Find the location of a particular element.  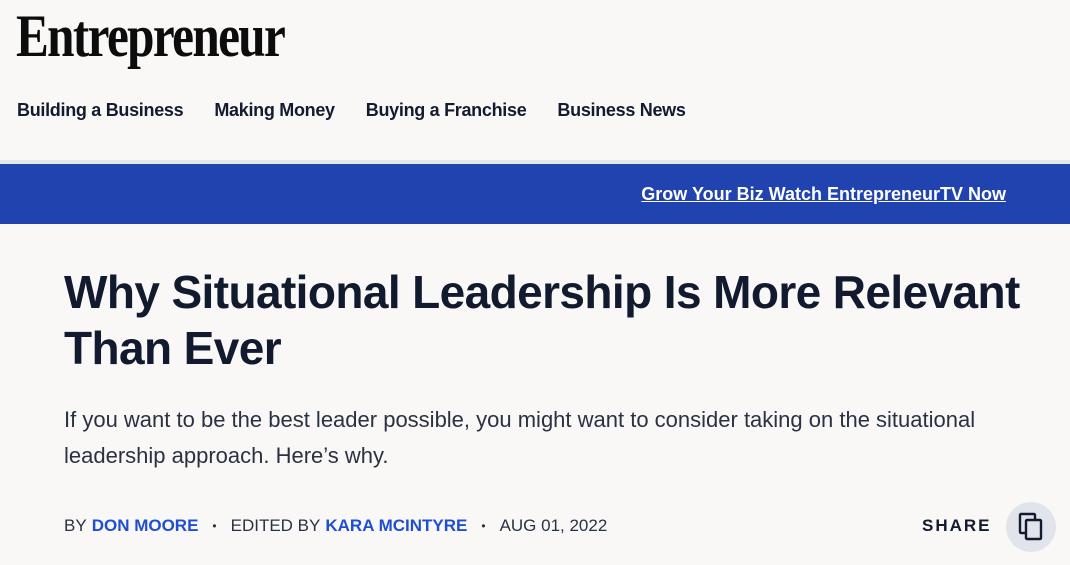

author-link: DON MOORE is located at coordinates (145, 526).